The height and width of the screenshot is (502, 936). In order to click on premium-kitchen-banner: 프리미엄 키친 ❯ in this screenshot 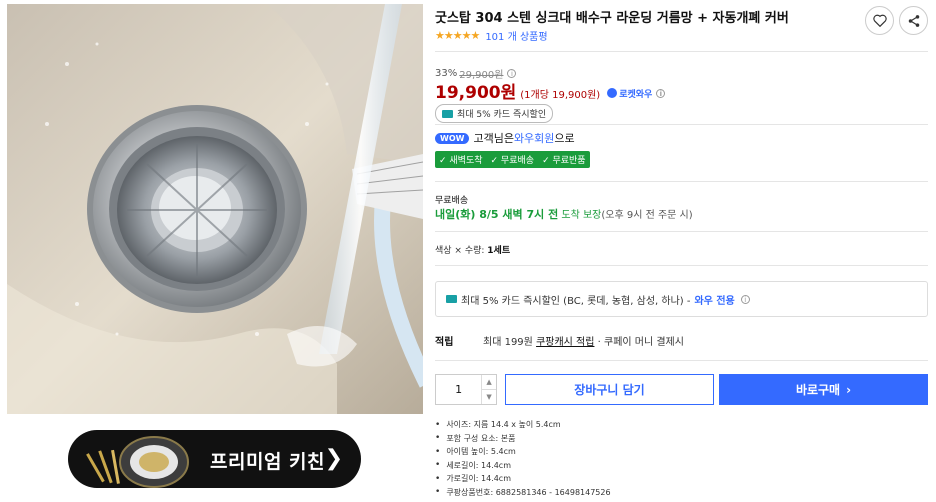, I will do `click(214, 459)`.